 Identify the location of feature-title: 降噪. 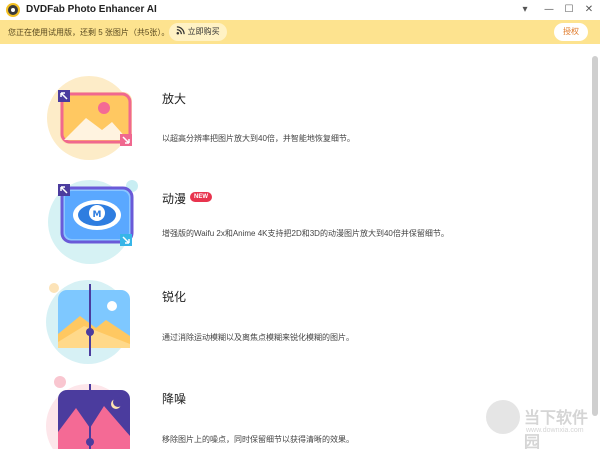
(174, 399).